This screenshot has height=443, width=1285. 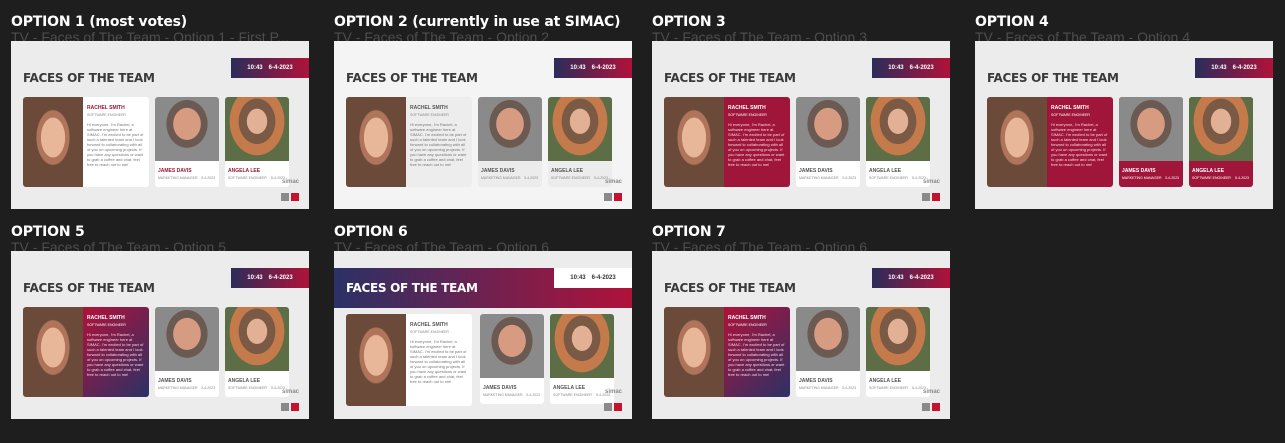 I want to click on option-title: OPTION 6, so click(x=371, y=232).